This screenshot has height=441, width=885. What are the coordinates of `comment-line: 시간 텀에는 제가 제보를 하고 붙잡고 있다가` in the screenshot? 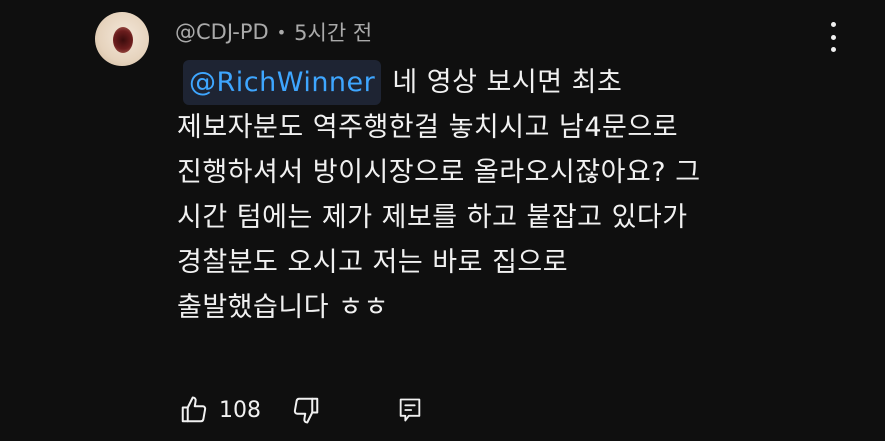 It's located at (432, 217).